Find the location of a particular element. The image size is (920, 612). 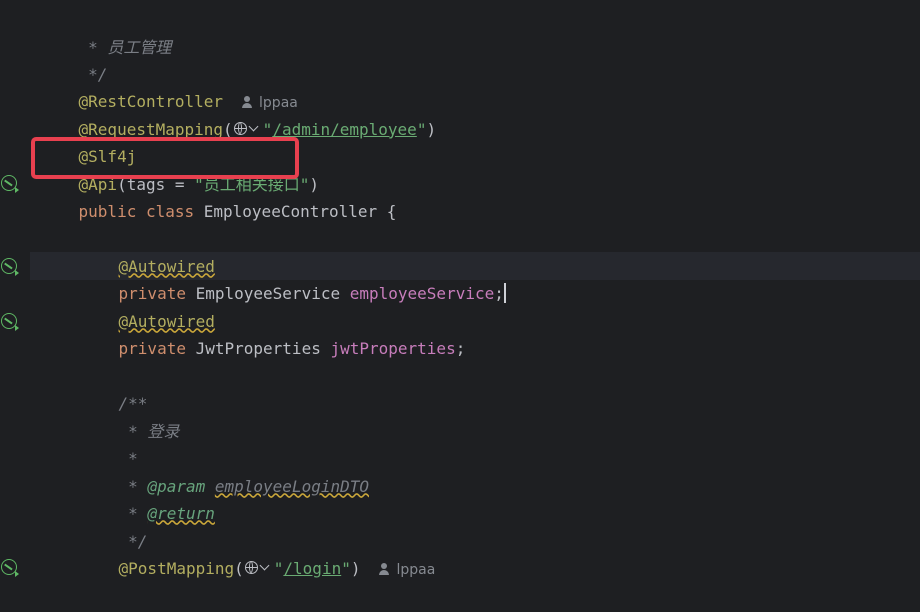

code-line: private JwtProperties jwtProperties; is located at coordinates (273, 332).